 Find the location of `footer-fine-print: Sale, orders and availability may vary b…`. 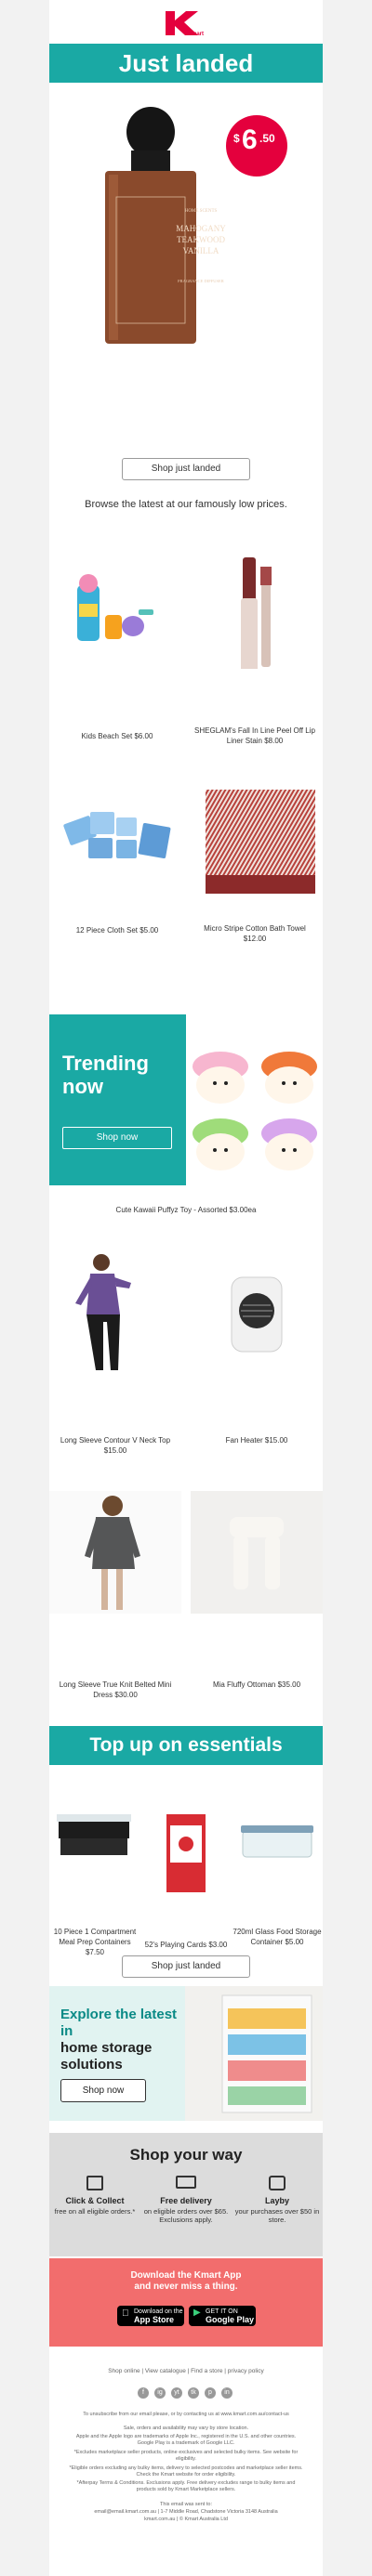

footer-fine-print: Sale, orders and availability may vary b… is located at coordinates (186, 2428).